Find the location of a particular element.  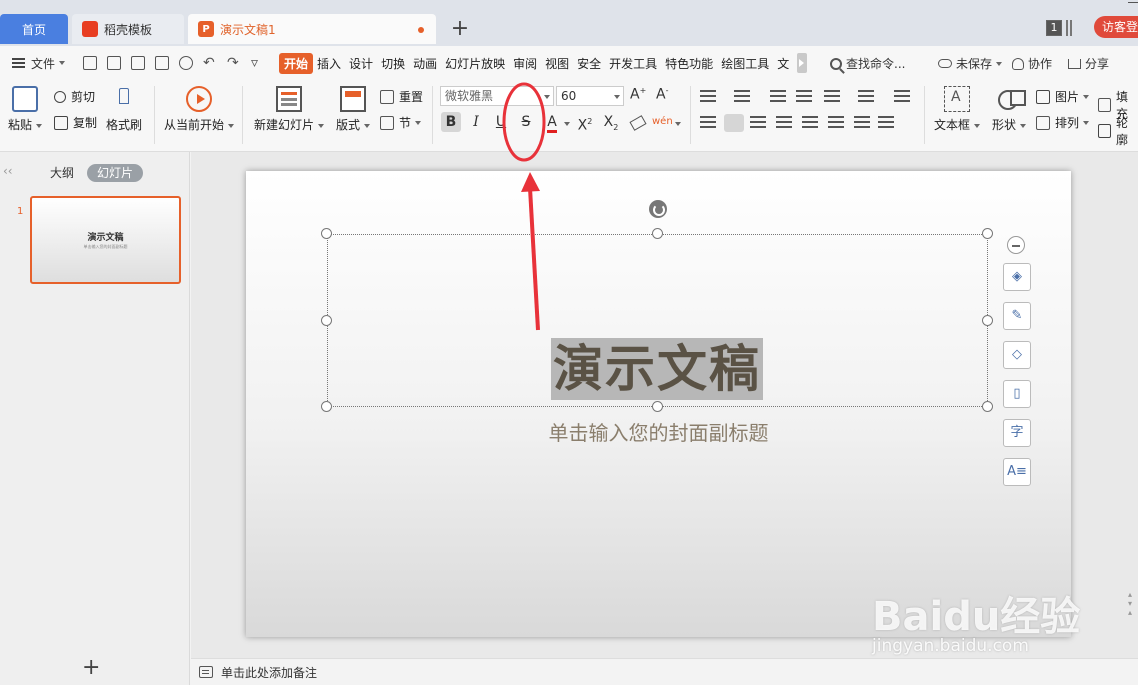

font-color-button: A is located at coordinates (552, 122).